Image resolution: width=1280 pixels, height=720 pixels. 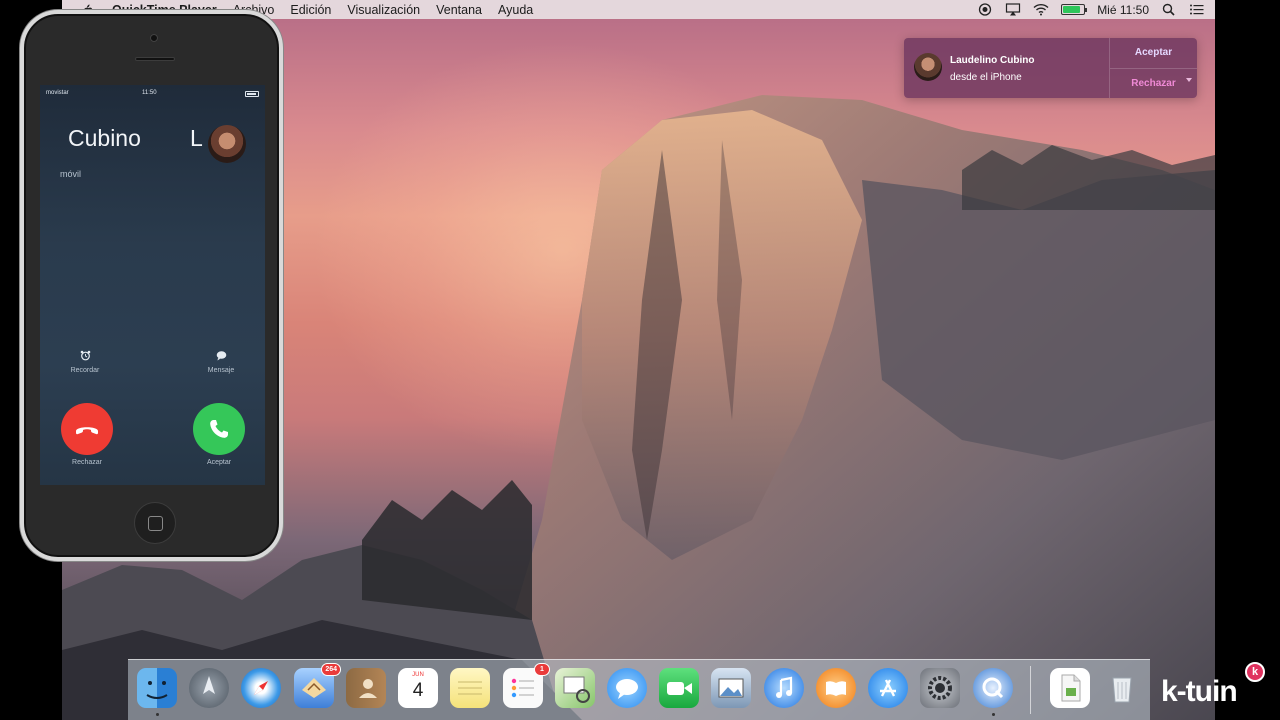 What do you see at coordinates (71, 174) in the screenshot?
I see `call-type-label: móvil` at bounding box center [71, 174].